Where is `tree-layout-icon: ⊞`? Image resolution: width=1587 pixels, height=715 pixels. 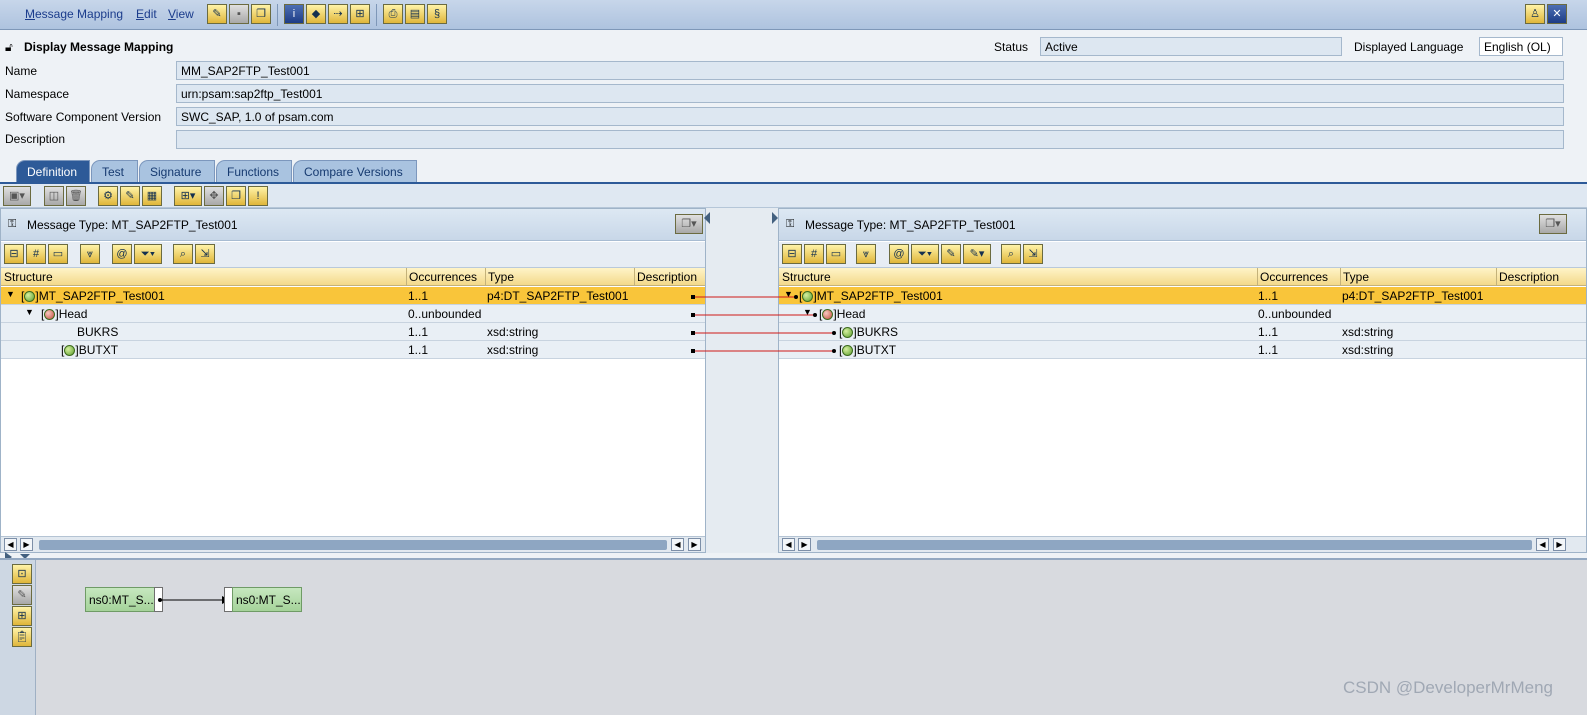
tree-layout-icon: ⊞ is located at coordinates (22, 616).